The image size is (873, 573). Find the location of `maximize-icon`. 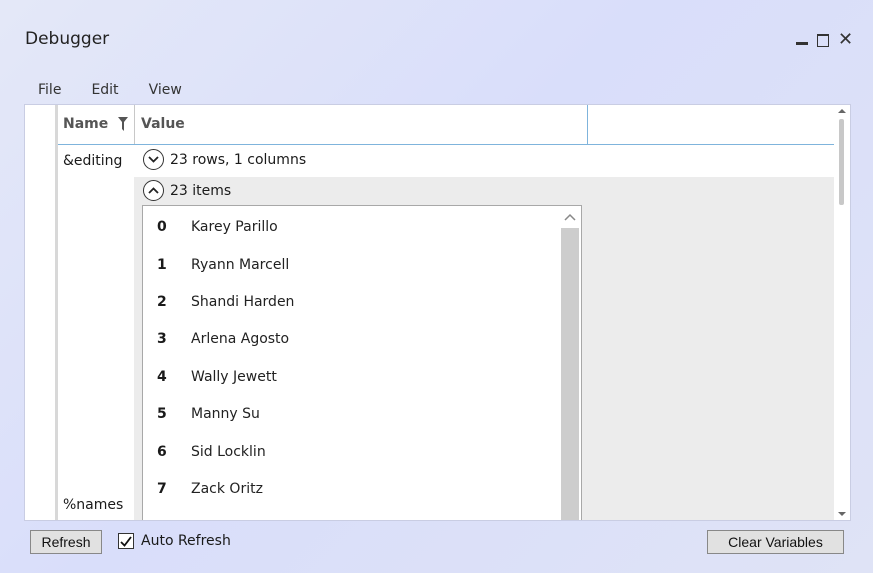

maximize-icon is located at coordinates (823, 40).